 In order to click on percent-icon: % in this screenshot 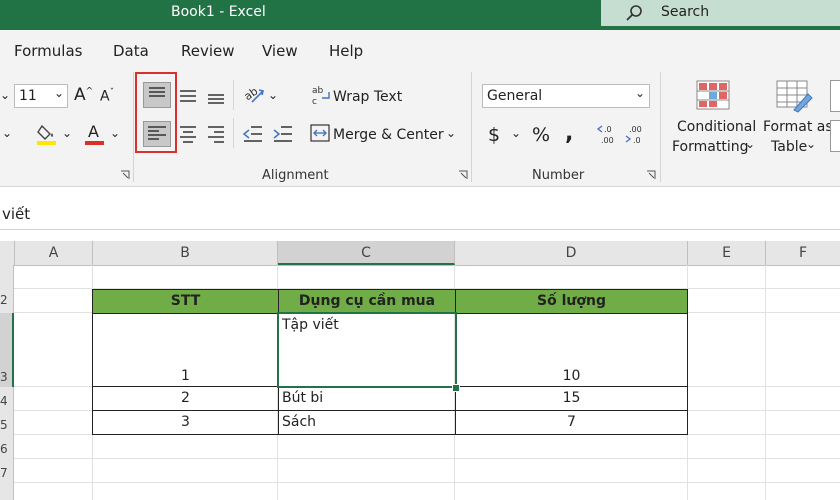, I will do `click(541, 135)`.